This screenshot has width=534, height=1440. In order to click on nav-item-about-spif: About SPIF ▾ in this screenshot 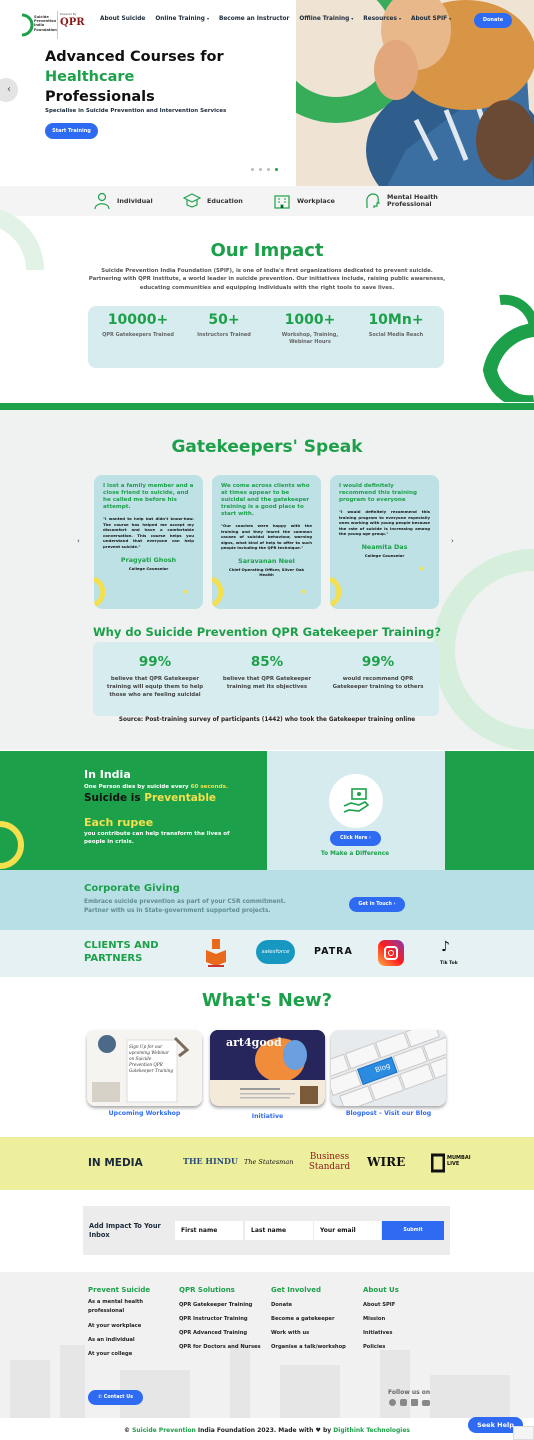, I will do `click(431, 19)`.